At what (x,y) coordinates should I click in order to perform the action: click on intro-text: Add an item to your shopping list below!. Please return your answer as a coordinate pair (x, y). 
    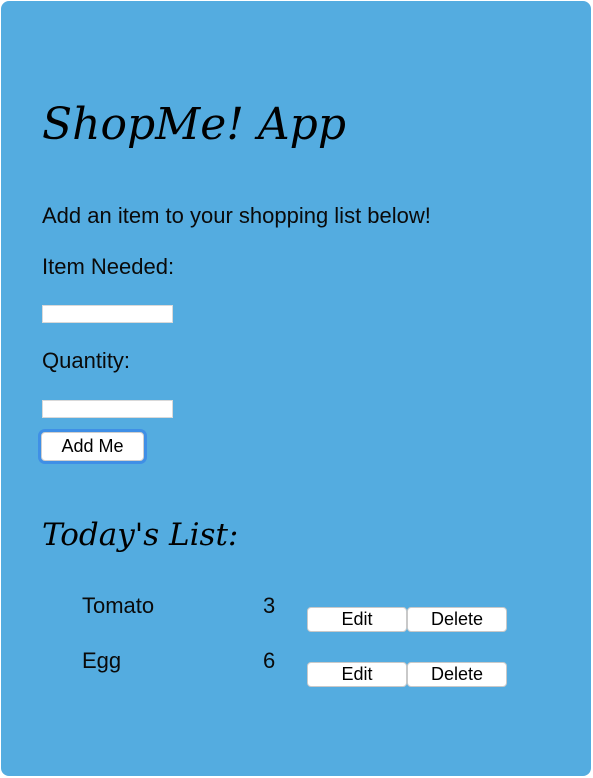
    Looking at the image, I should click on (236, 215).